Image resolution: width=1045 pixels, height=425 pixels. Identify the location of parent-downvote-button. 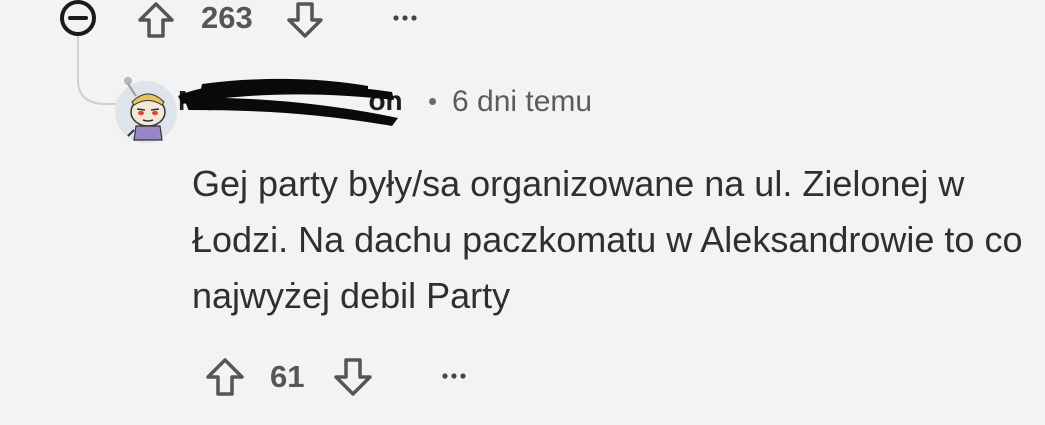
(305, 21).